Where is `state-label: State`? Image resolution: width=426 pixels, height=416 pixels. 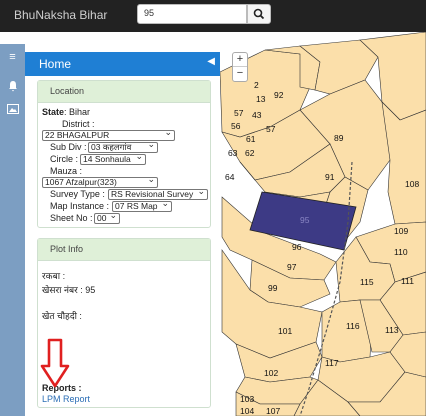 state-label: State is located at coordinates (53, 112).